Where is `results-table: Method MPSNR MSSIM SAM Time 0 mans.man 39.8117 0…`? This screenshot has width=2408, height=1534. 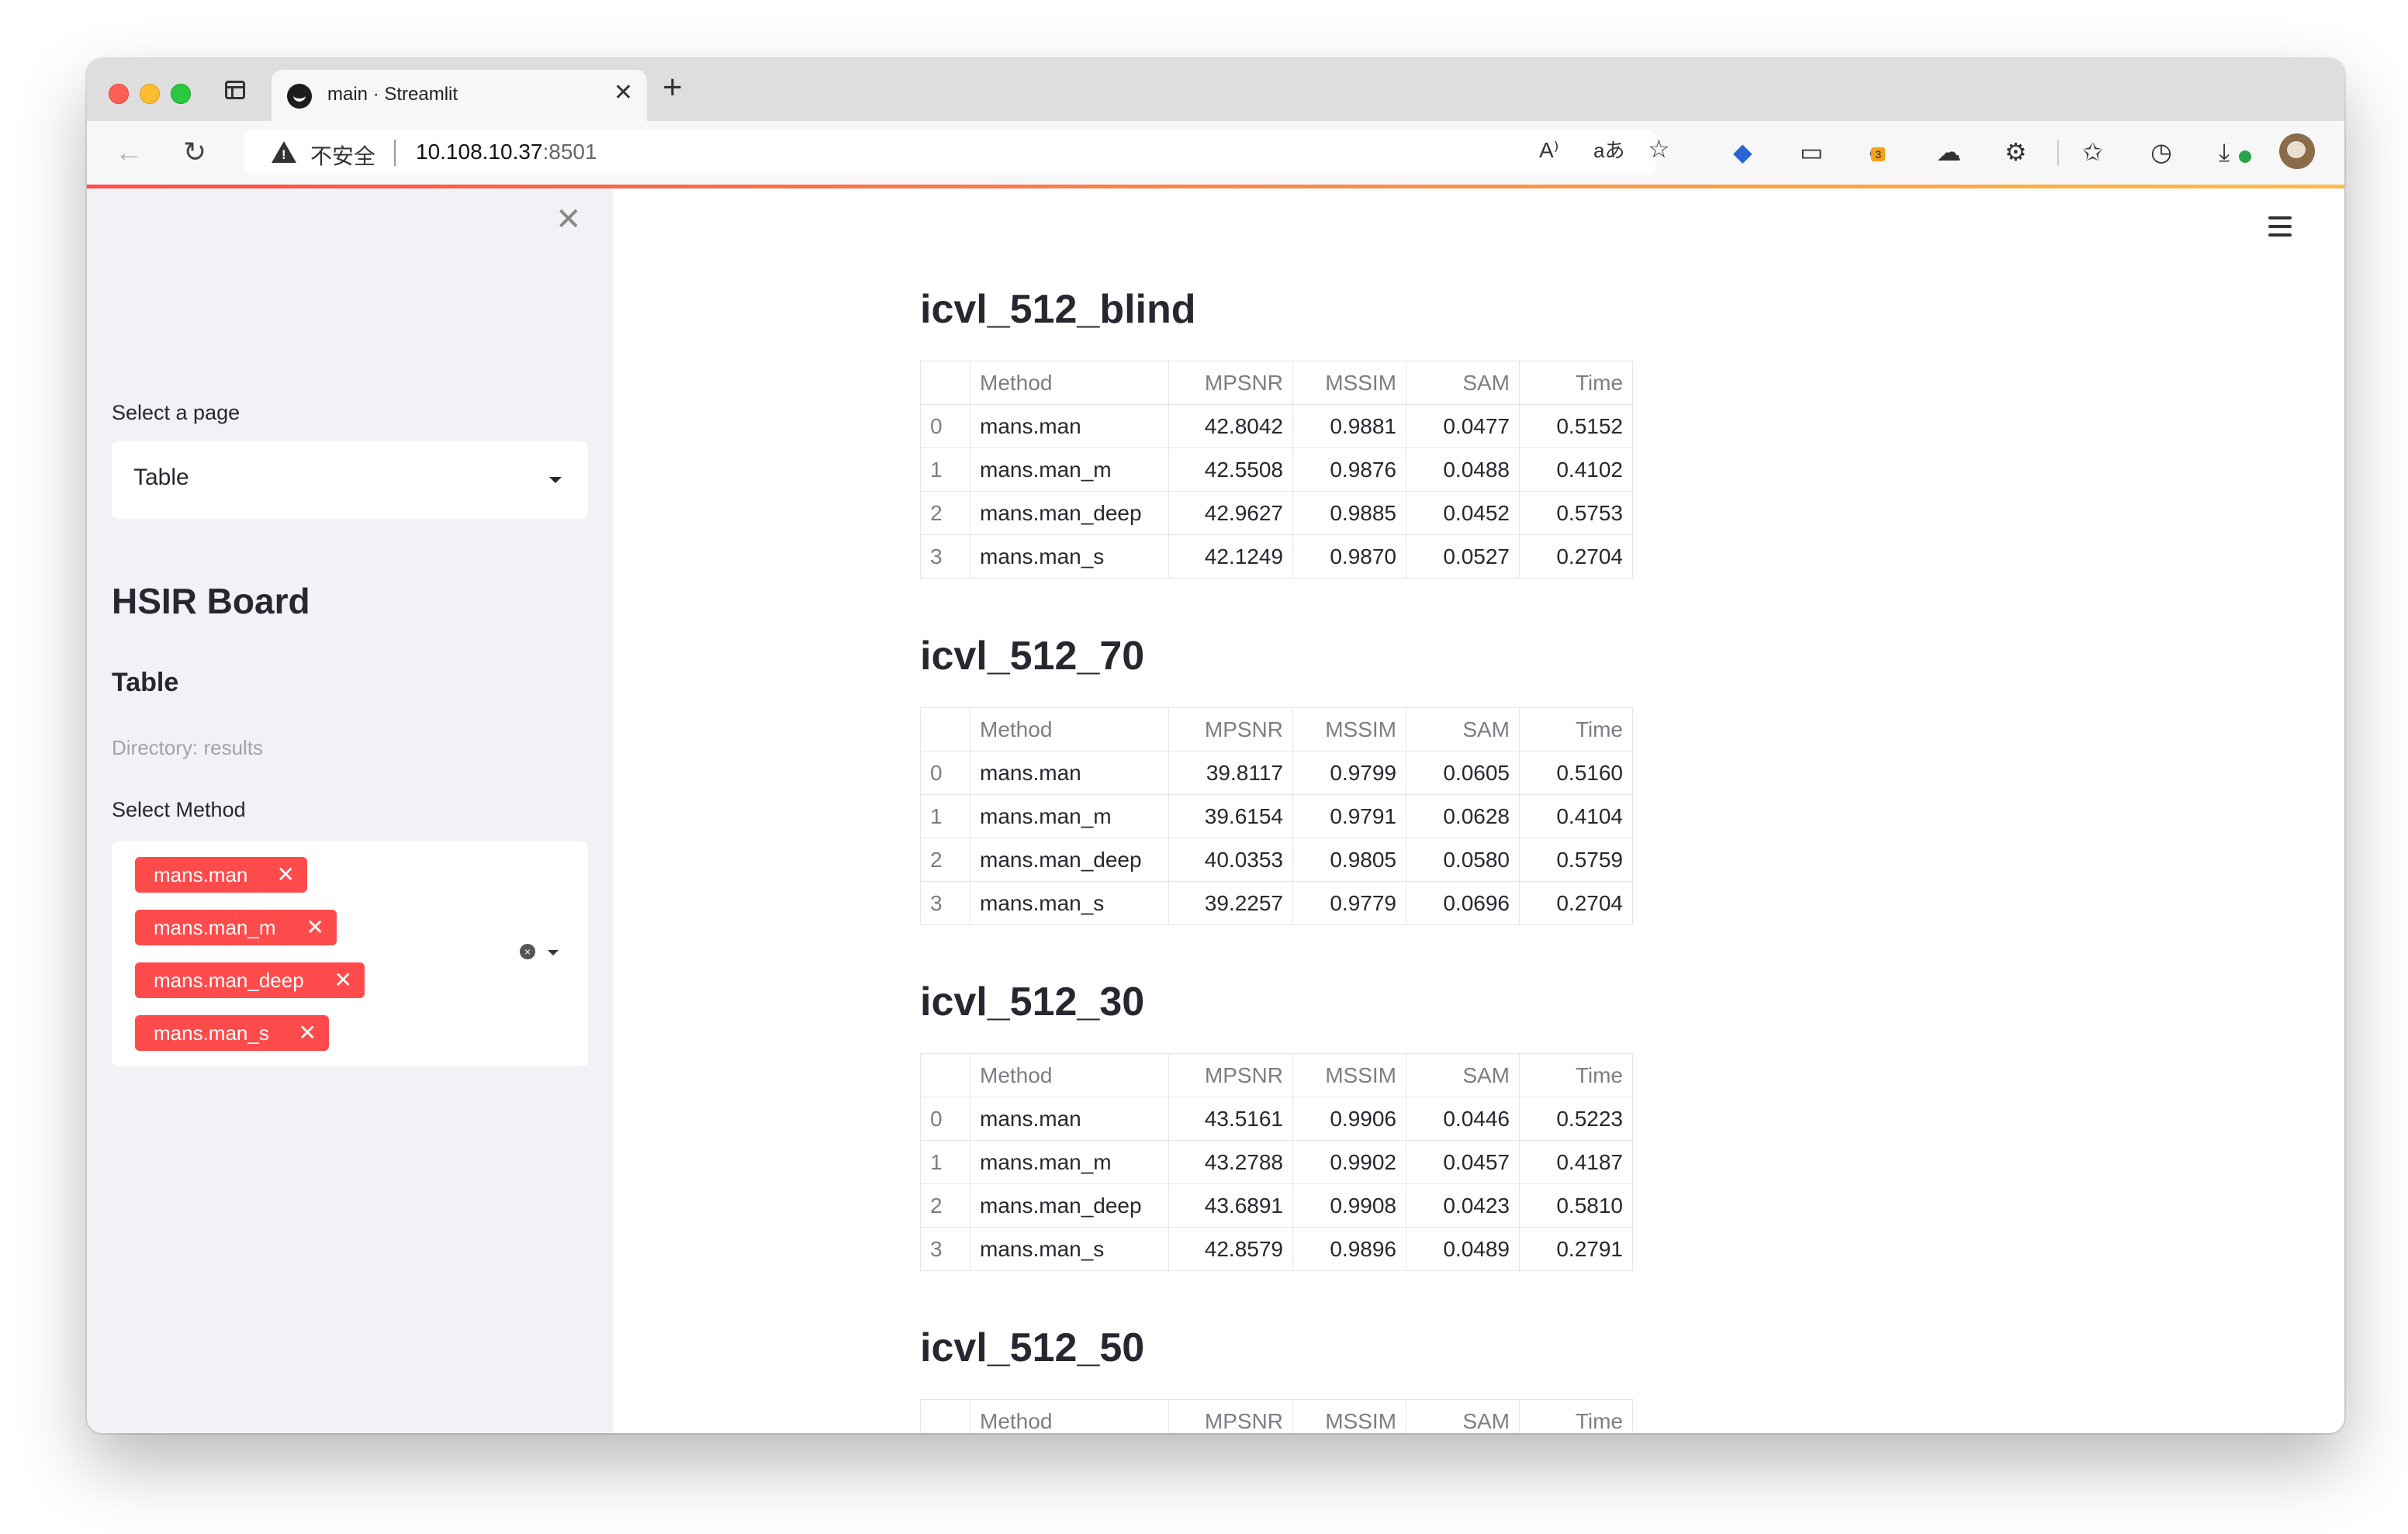 results-table: Method MPSNR MSSIM SAM Time 0 mans.man 39.8117 0… is located at coordinates (1276, 816).